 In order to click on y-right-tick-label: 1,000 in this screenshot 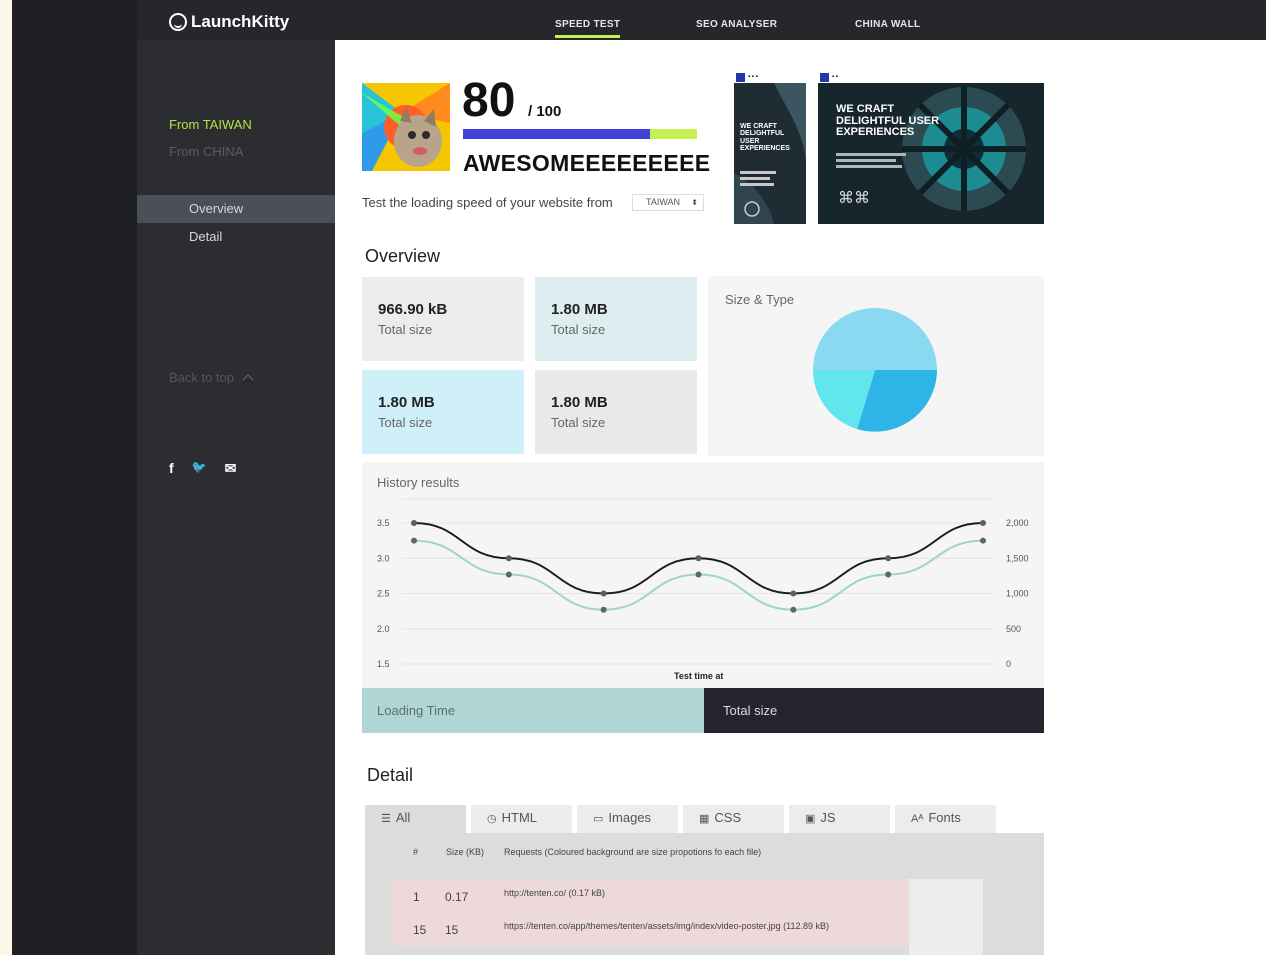, I will do `click(1017, 594)`.